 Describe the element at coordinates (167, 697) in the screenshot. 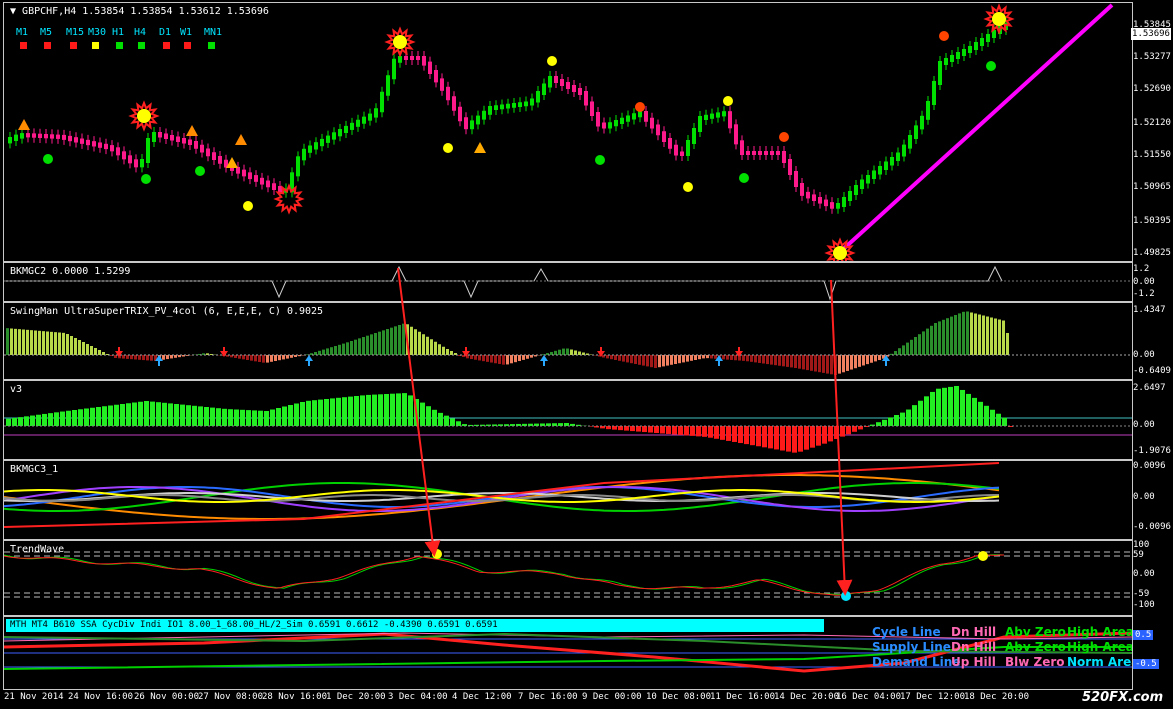

I see `time-axis-label: 26 Nov 00:00` at that location.